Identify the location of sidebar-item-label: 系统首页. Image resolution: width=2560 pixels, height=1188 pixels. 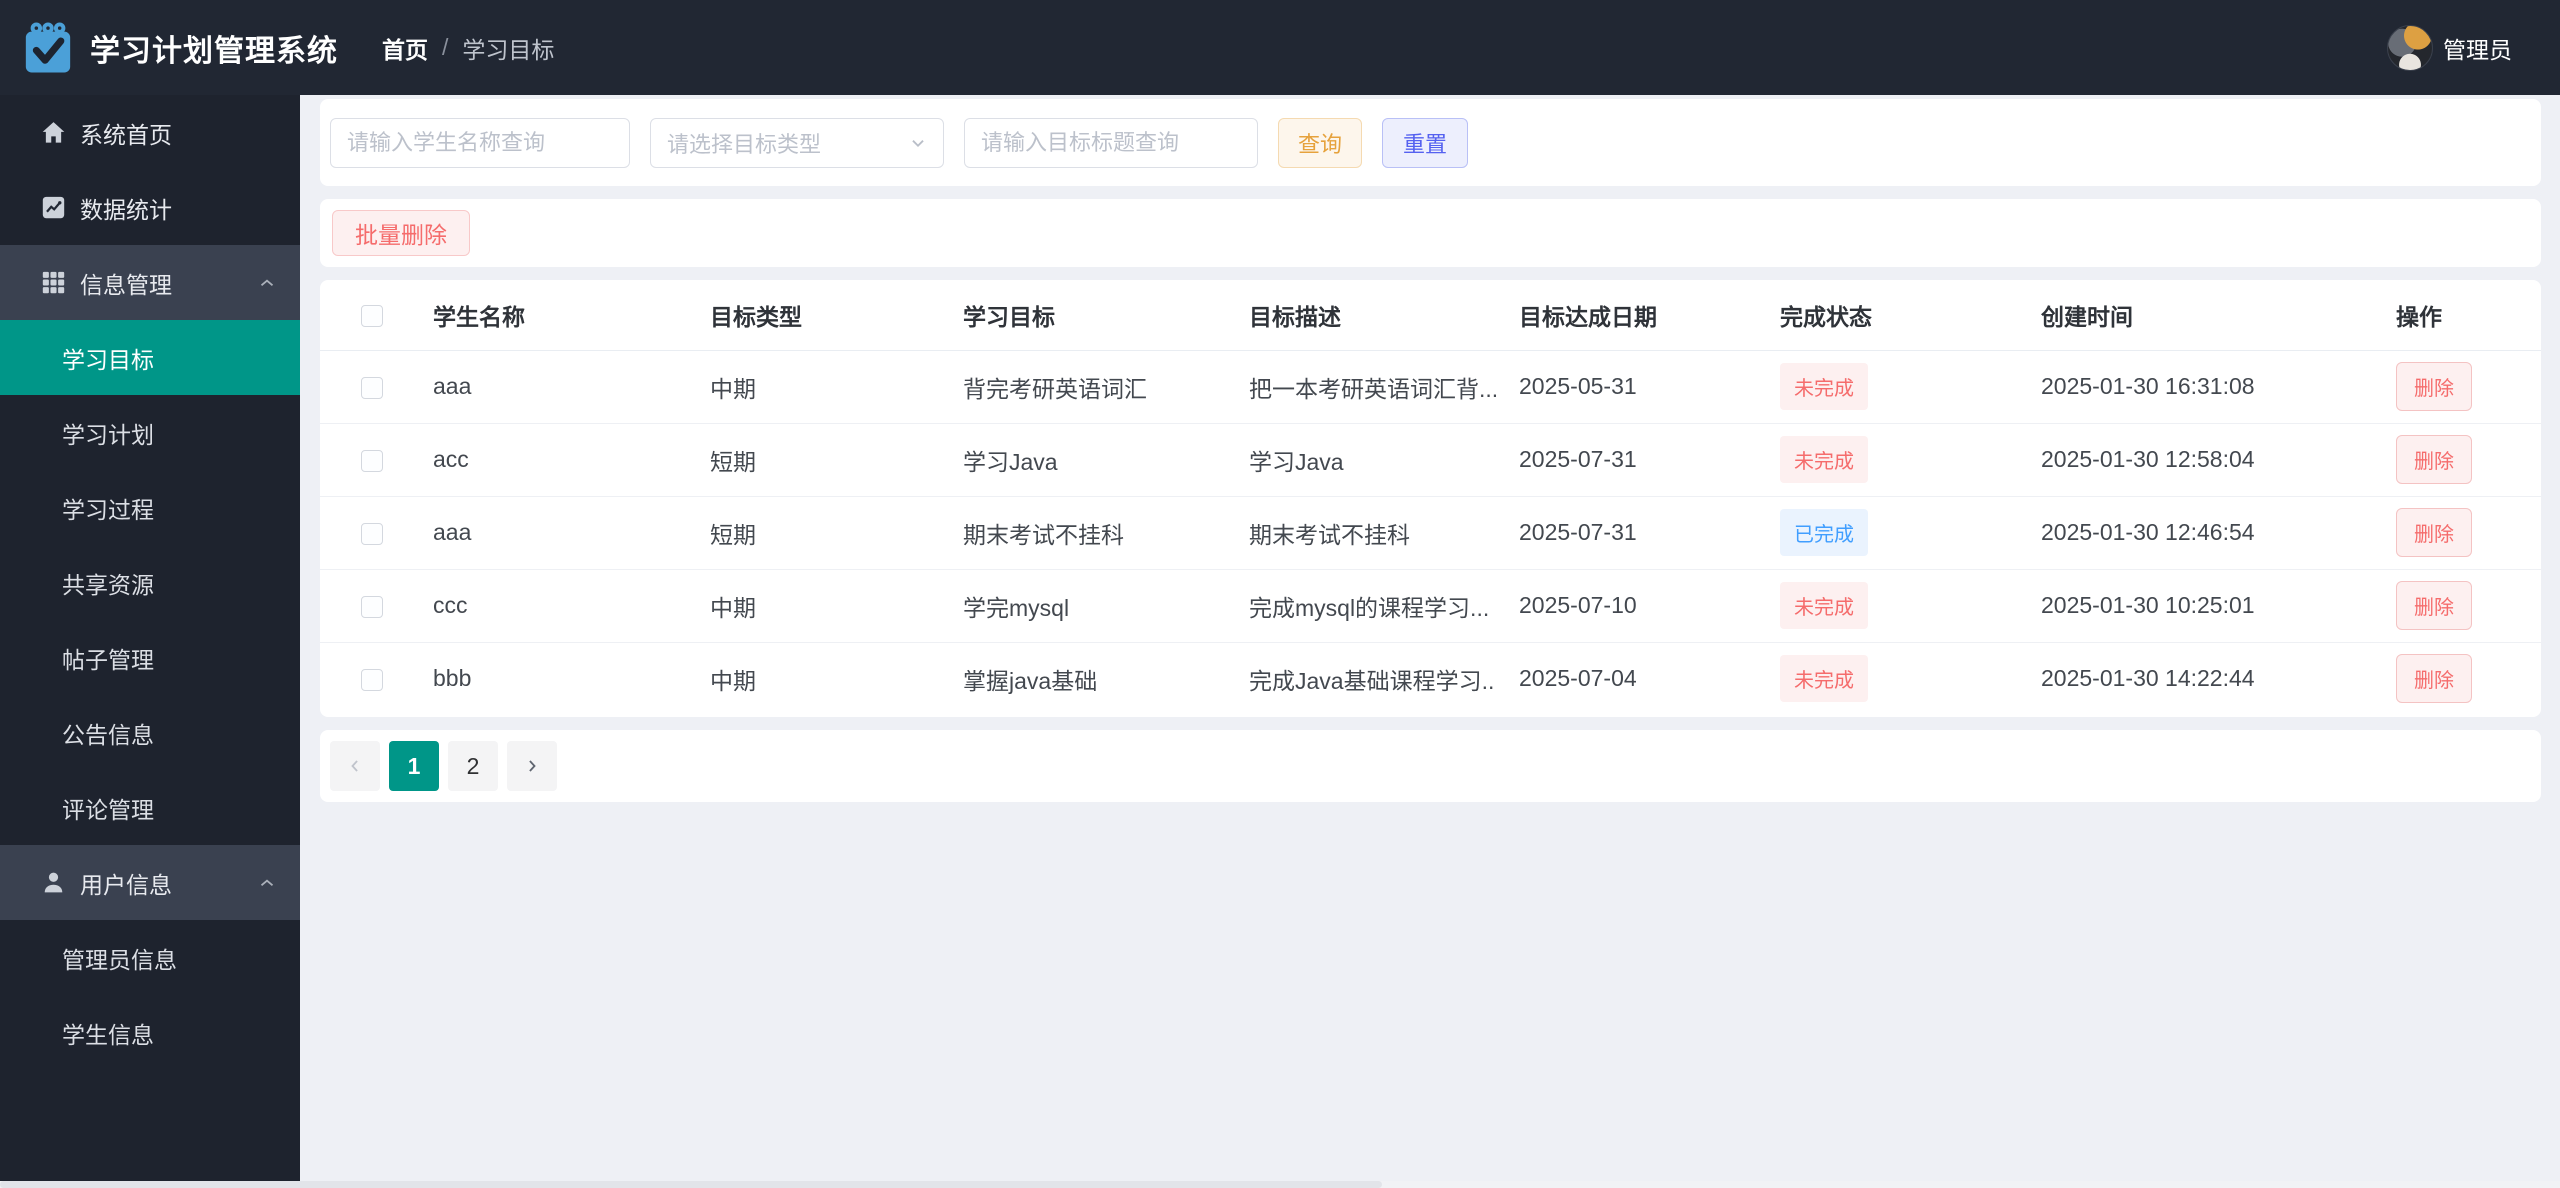
(126, 134).